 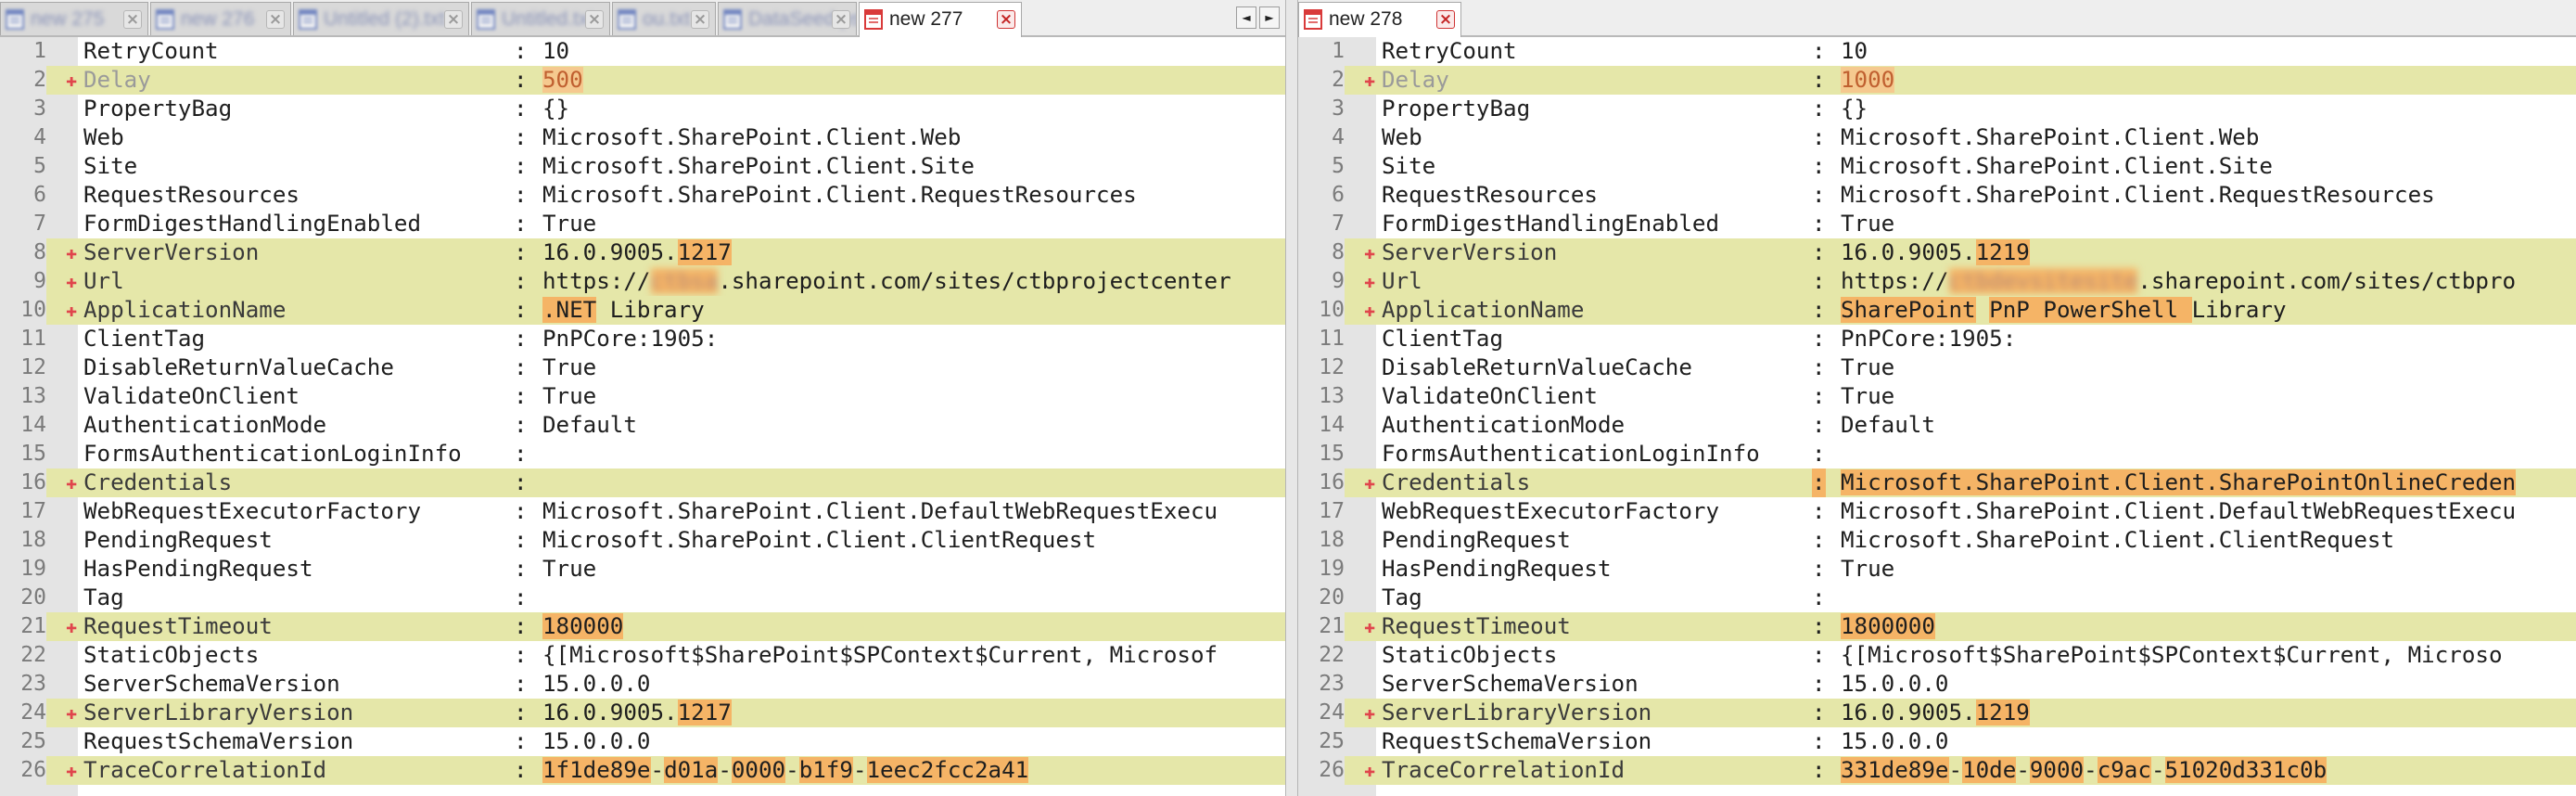 I want to click on tab-untitled-2-txt: Untitled (2).txt ×, so click(x=381, y=18).